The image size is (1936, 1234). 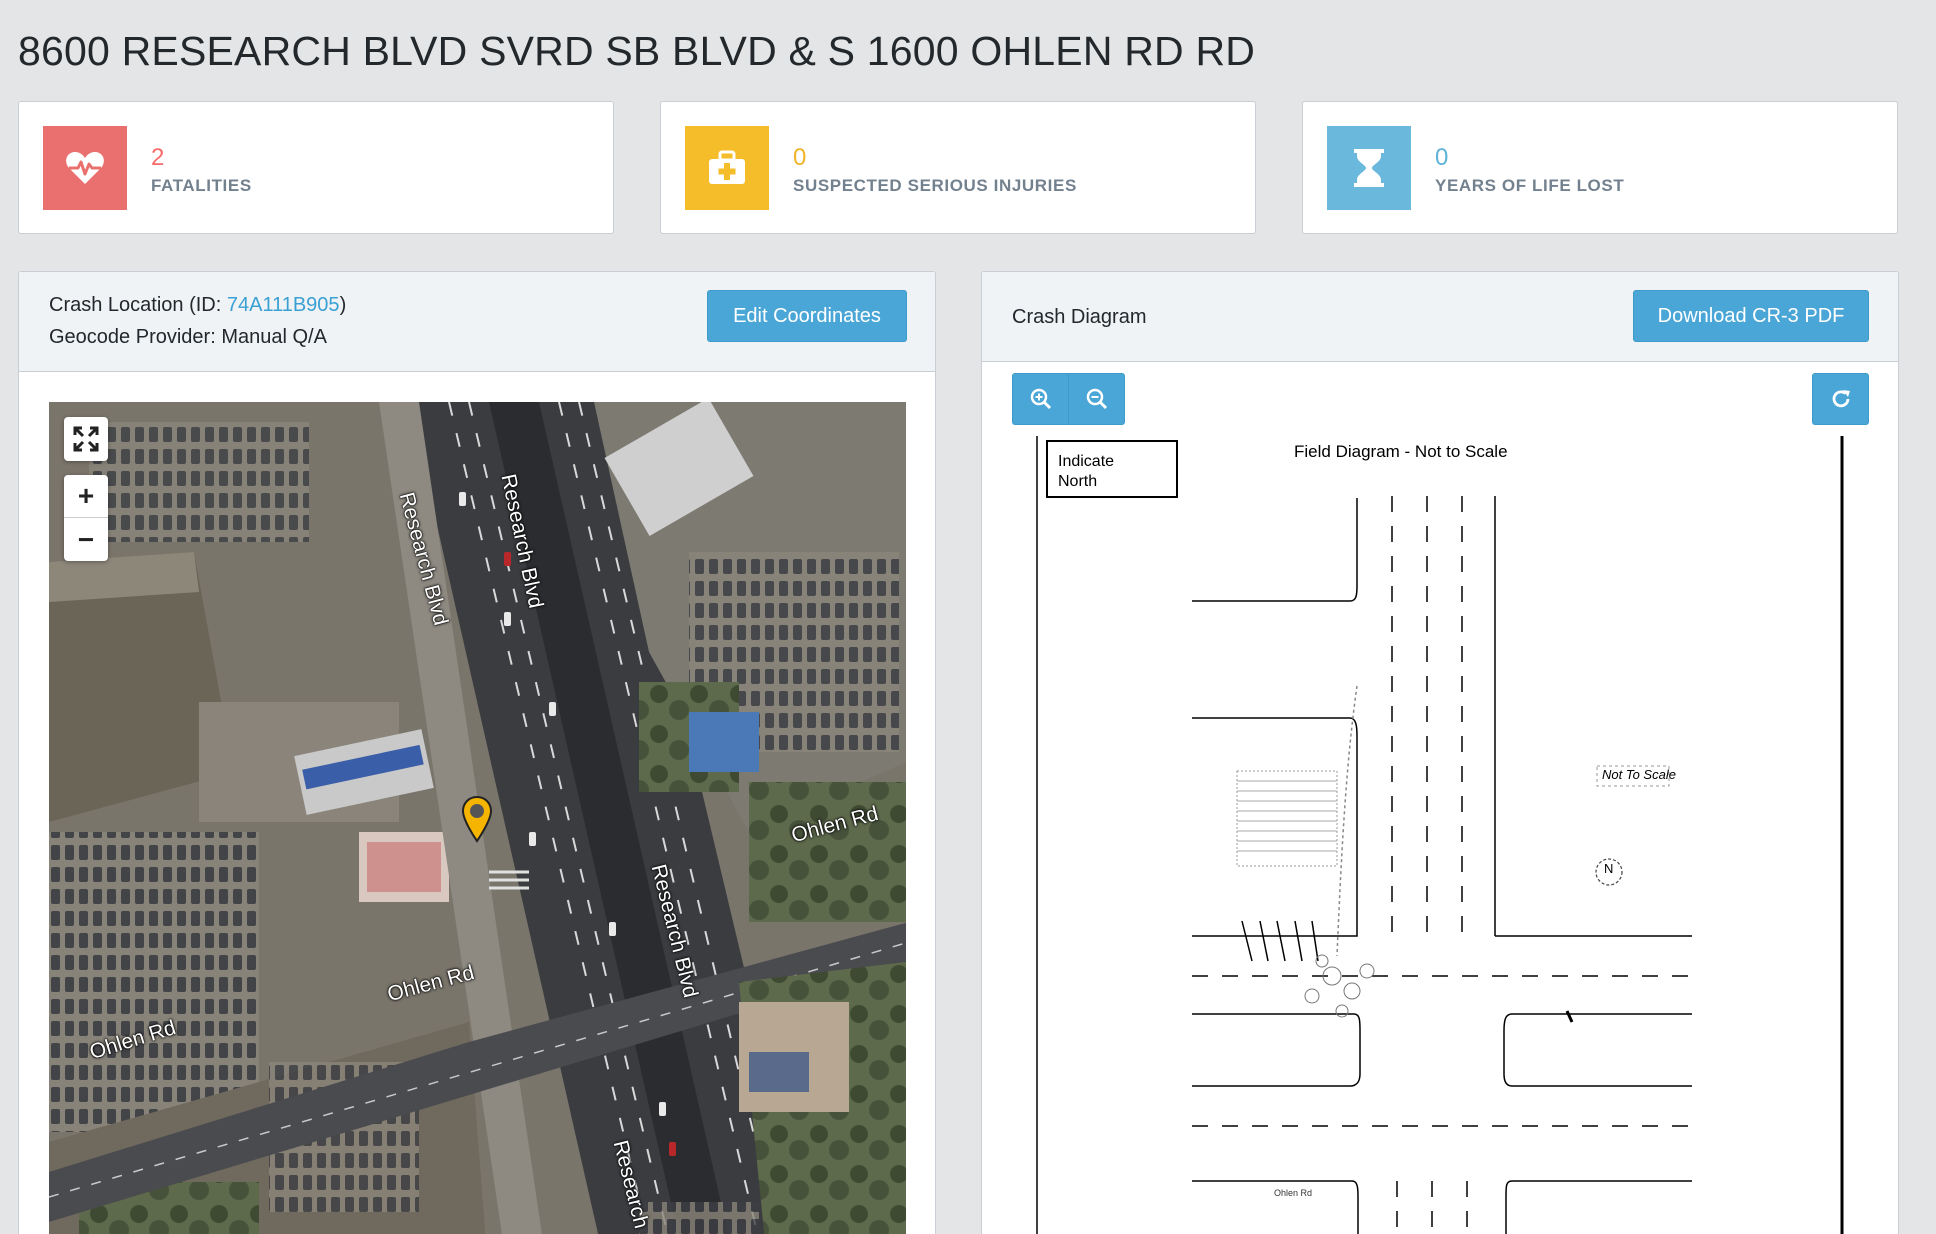 I want to click on crash-location-label: Crash Location (ID: 74A111B905), so click(x=198, y=305).